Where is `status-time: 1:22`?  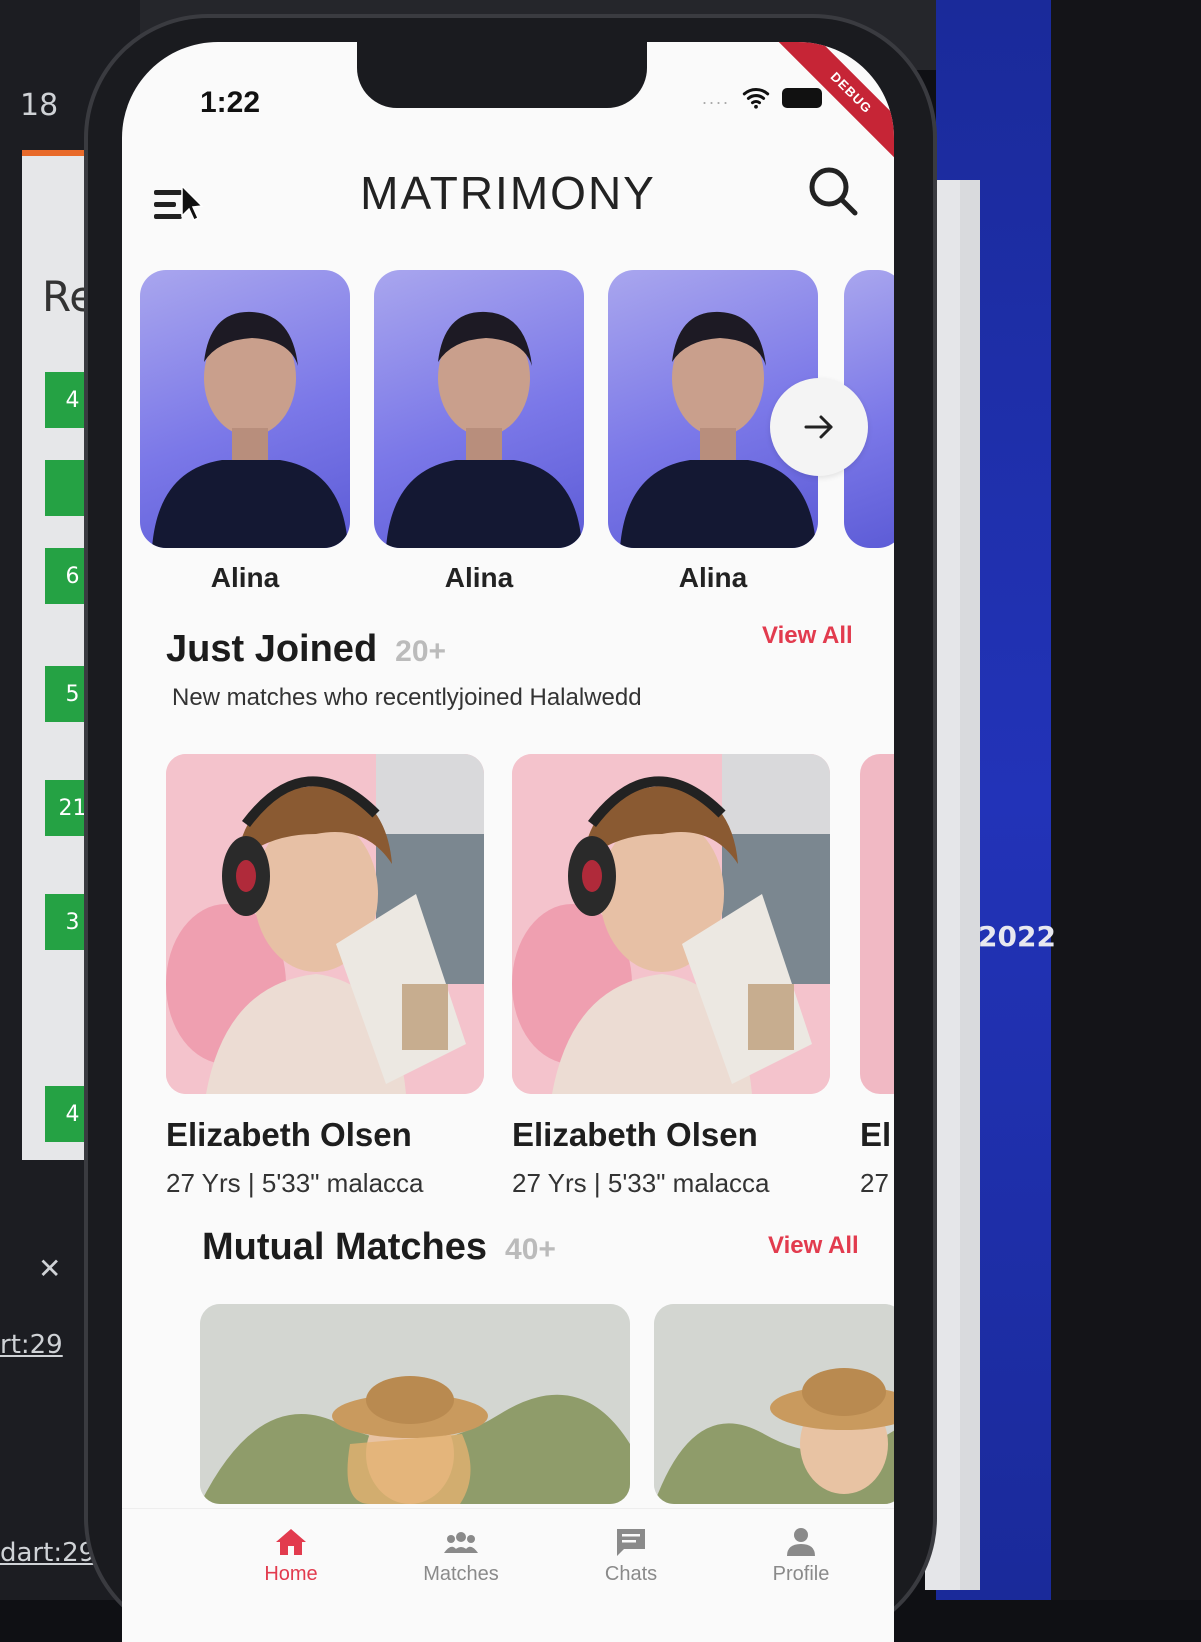
status-time: 1:22 is located at coordinates (230, 102).